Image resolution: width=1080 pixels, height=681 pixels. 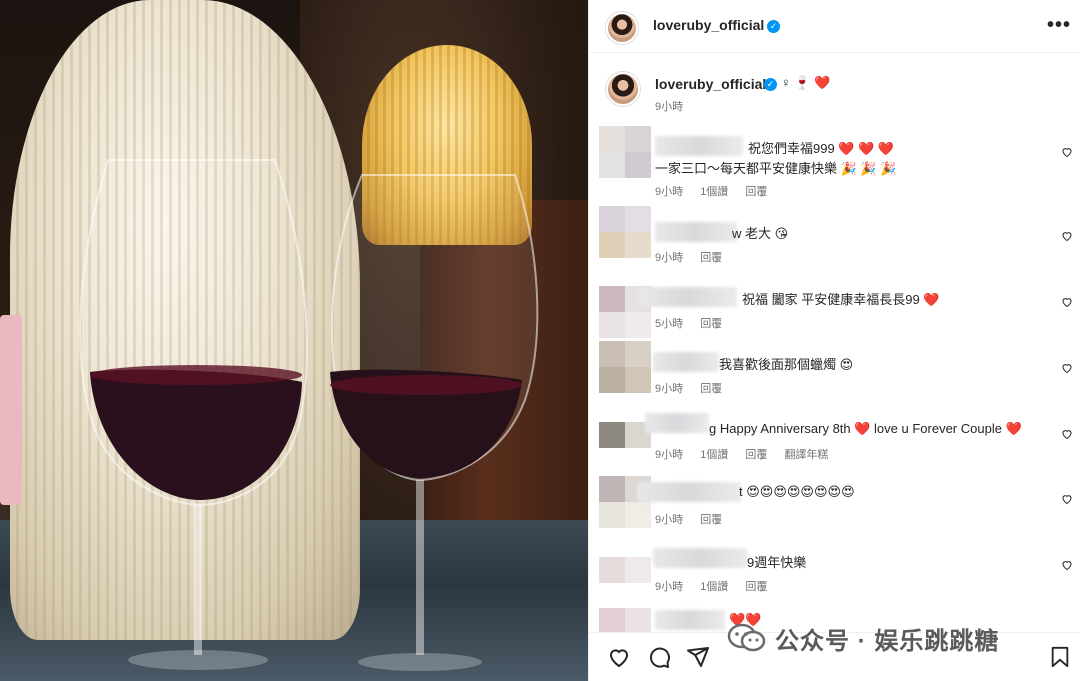 What do you see at coordinates (776, 168) in the screenshot?
I see `comment-text: 一家三口～每天都平安健康快樂 🎉 🎉 🎉` at bounding box center [776, 168].